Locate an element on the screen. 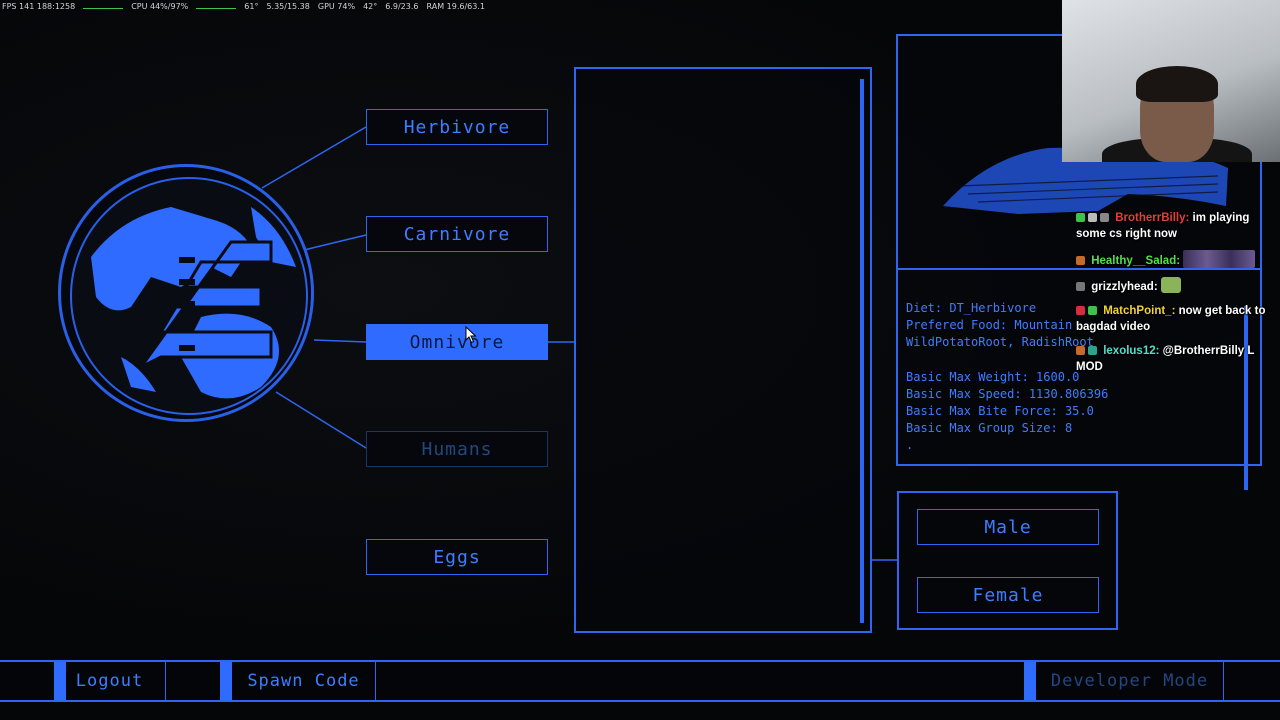 This screenshot has width=1280, height=720. logout-label: Logout is located at coordinates (109, 681).